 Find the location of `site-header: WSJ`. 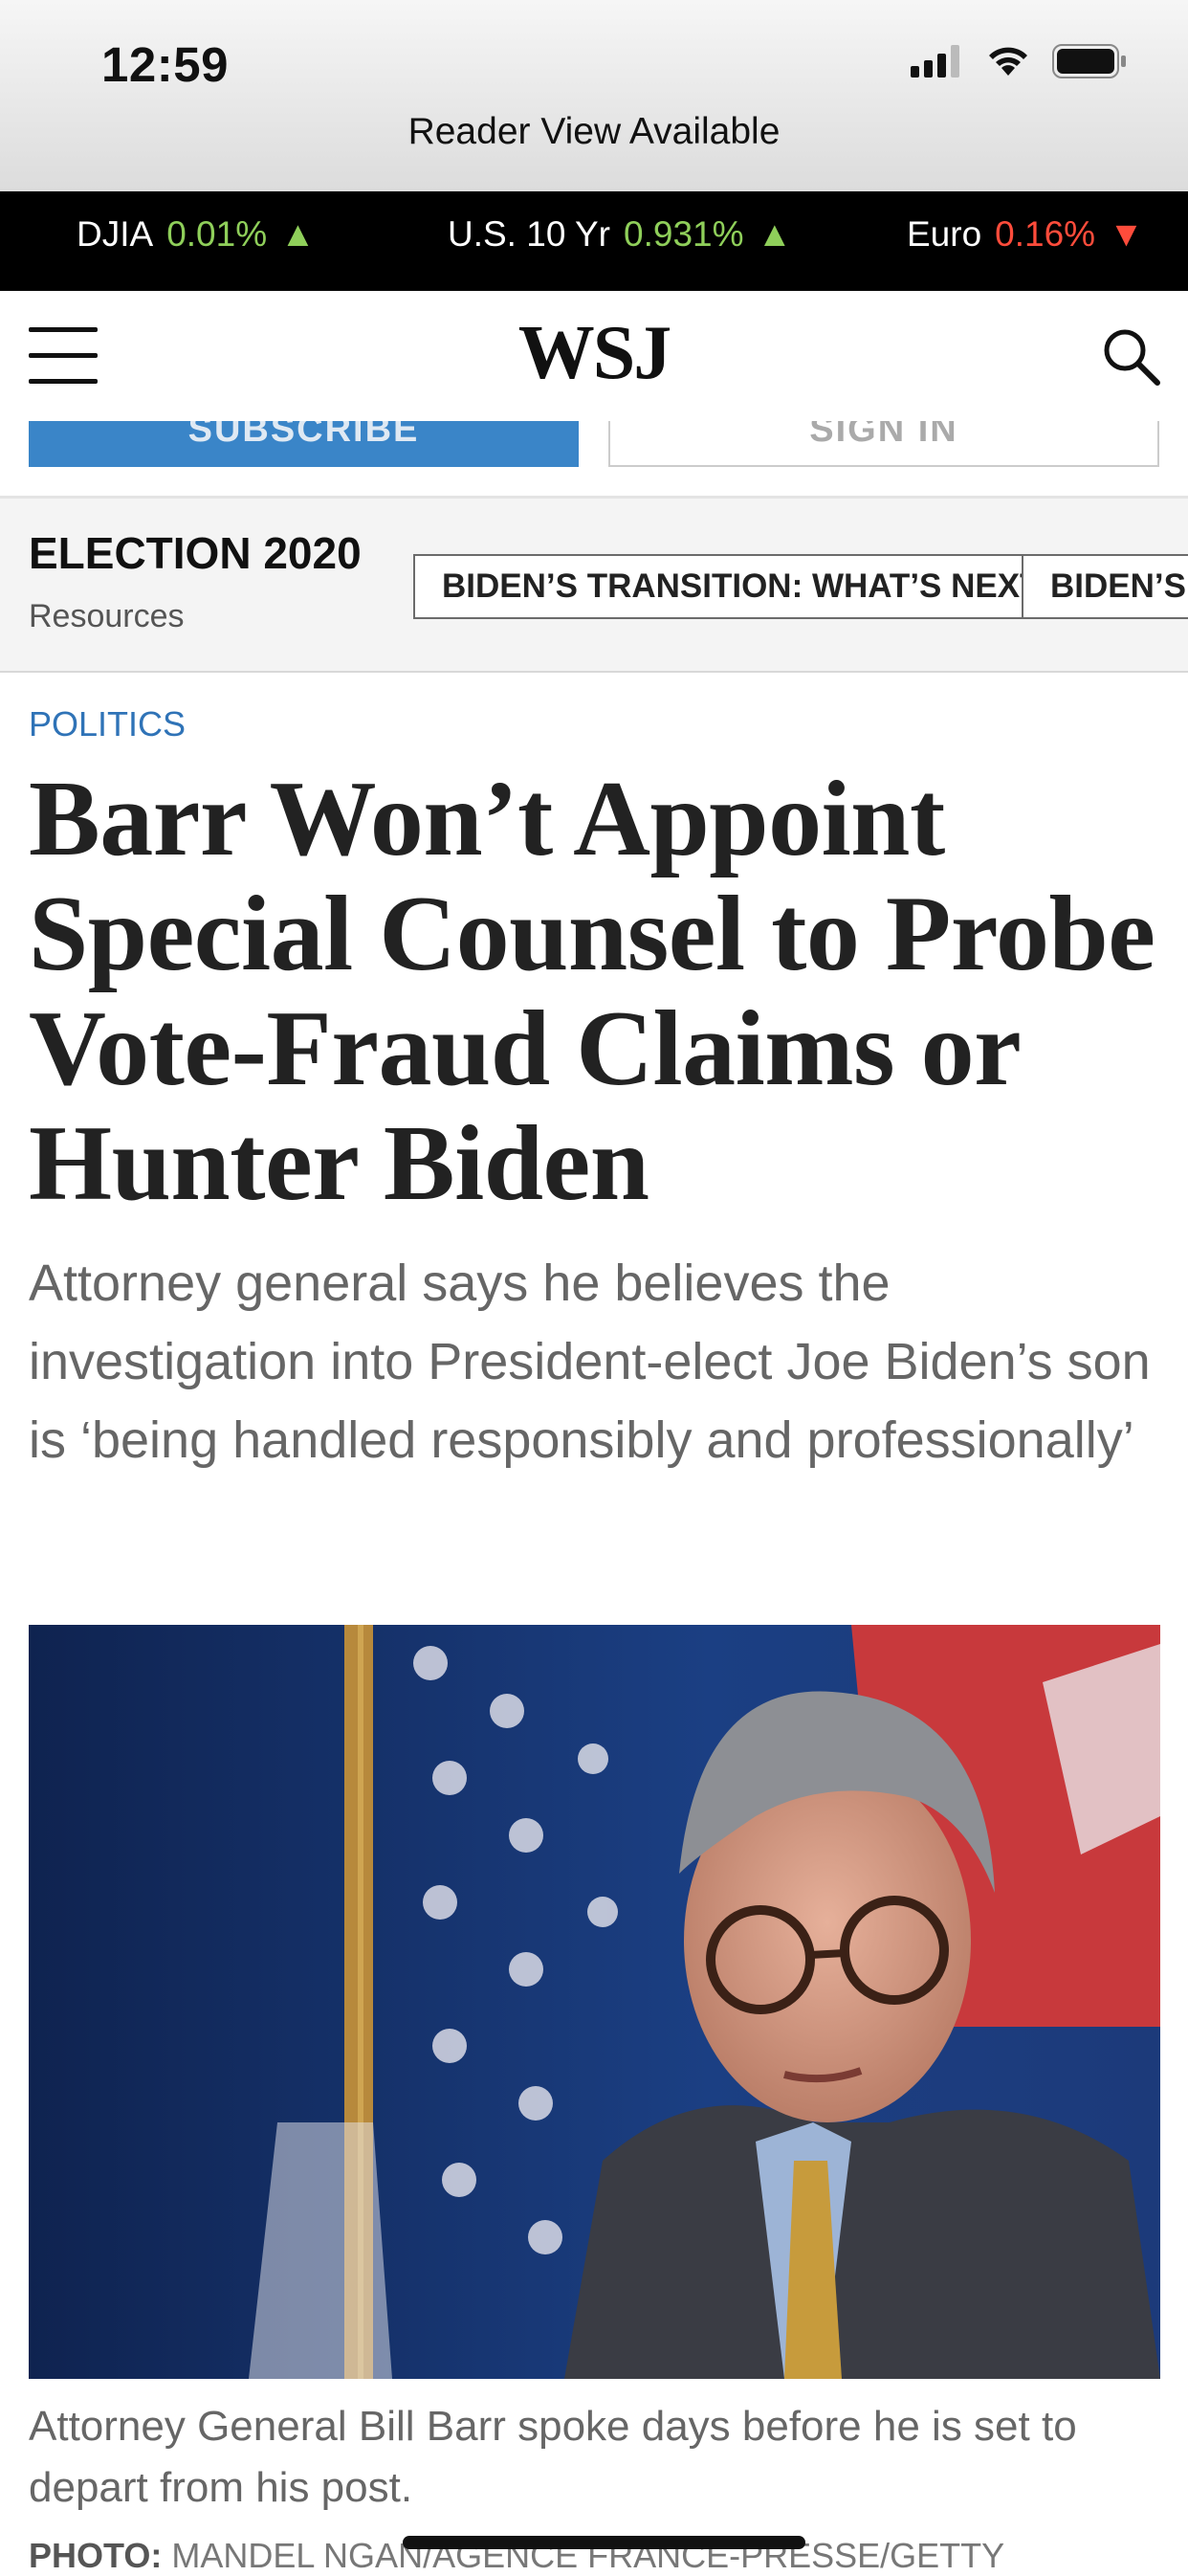

site-header: WSJ is located at coordinates (594, 357).